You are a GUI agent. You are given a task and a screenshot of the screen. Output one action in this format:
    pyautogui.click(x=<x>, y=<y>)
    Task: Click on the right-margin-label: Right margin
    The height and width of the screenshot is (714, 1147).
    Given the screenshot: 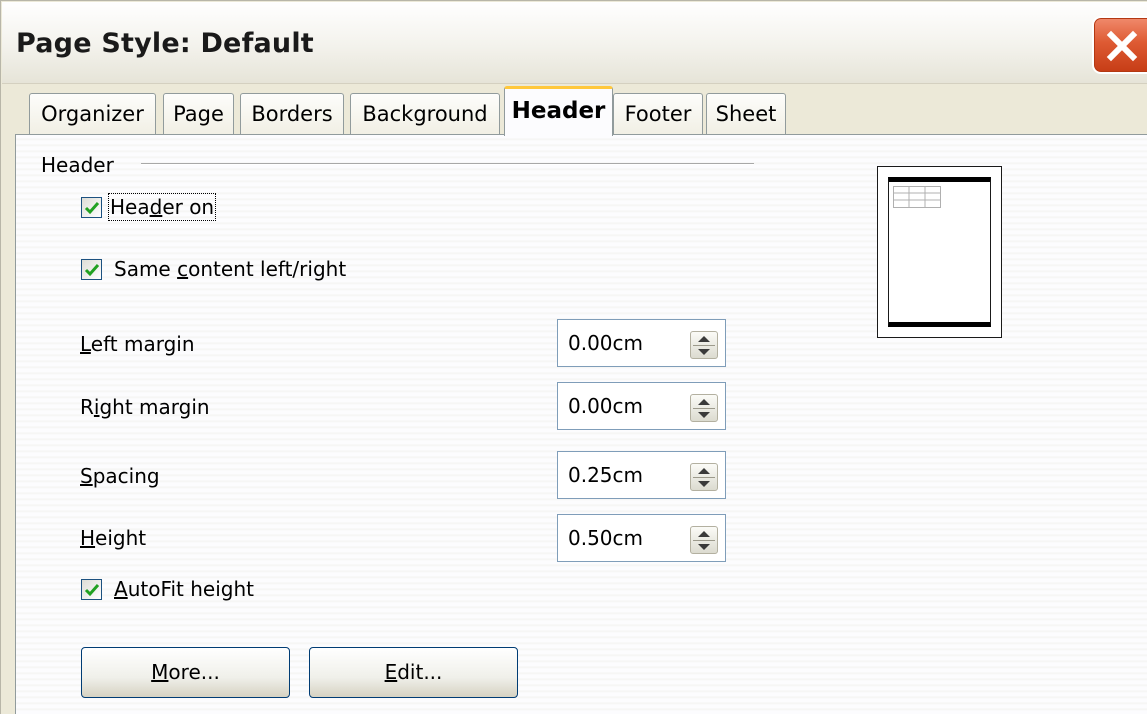 What is the action you would take?
    pyautogui.click(x=145, y=407)
    